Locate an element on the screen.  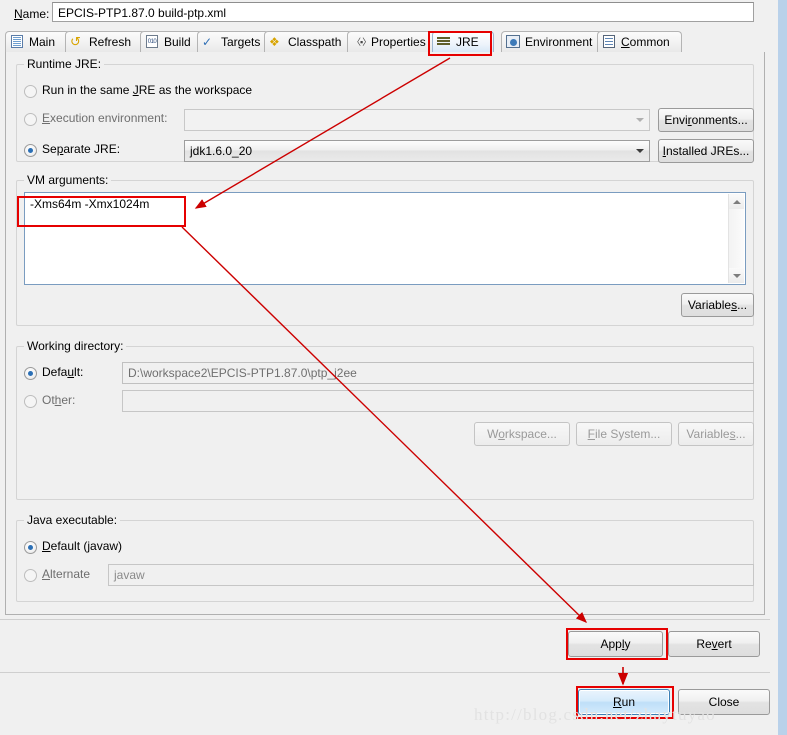
working-directory-title: Working directory: is located at coordinates (75, 346).